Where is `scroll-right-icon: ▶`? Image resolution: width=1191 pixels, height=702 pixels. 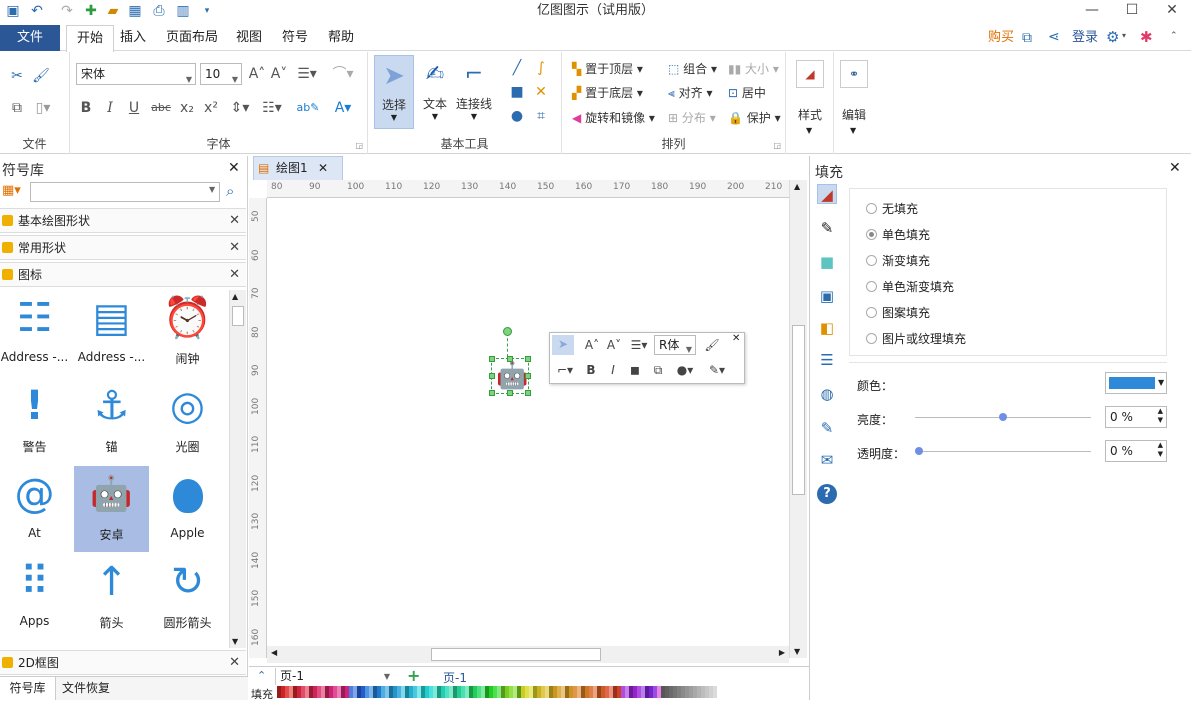
scroll-right-icon: ▶ is located at coordinates (782, 652).